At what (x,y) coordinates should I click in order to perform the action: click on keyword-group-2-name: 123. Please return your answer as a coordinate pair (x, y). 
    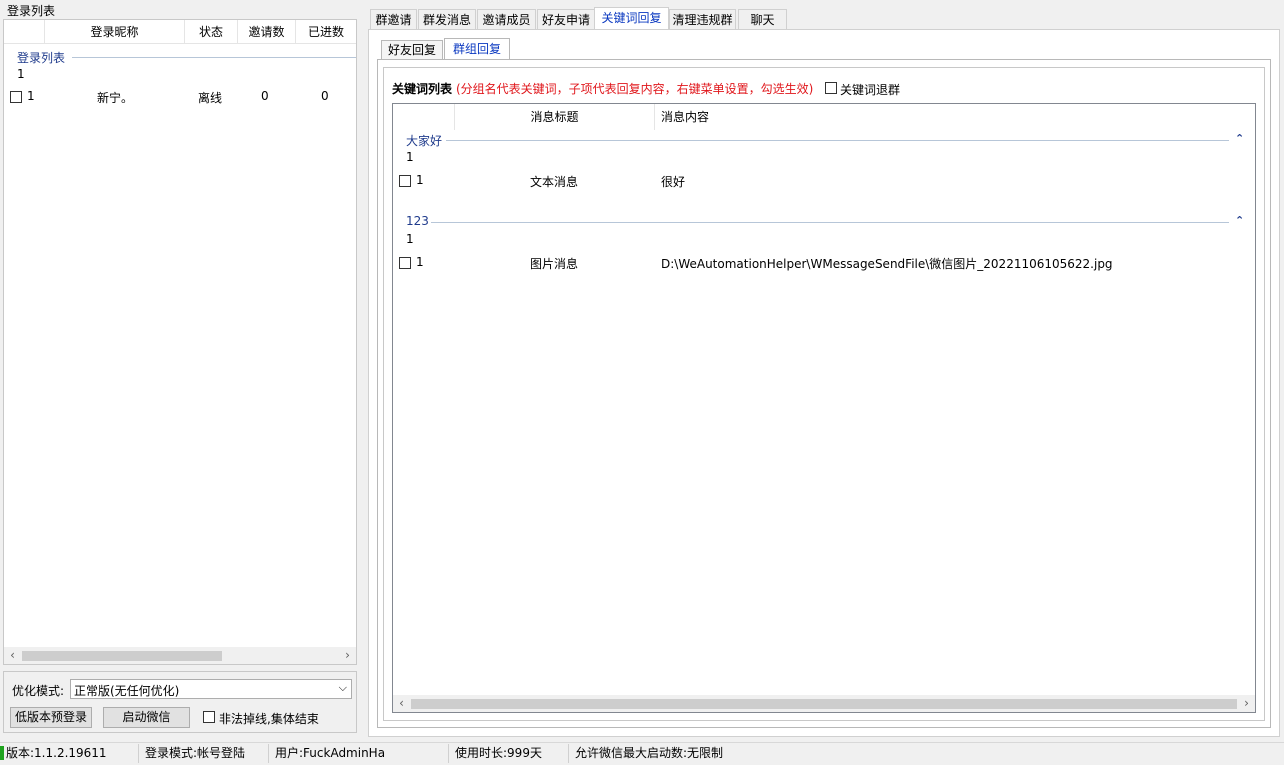
    Looking at the image, I should click on (417, 221).